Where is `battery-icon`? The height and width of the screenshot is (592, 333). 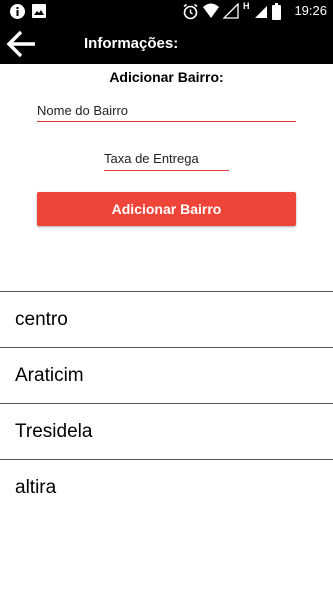 battery-icon is located at coordinates (276, 11).